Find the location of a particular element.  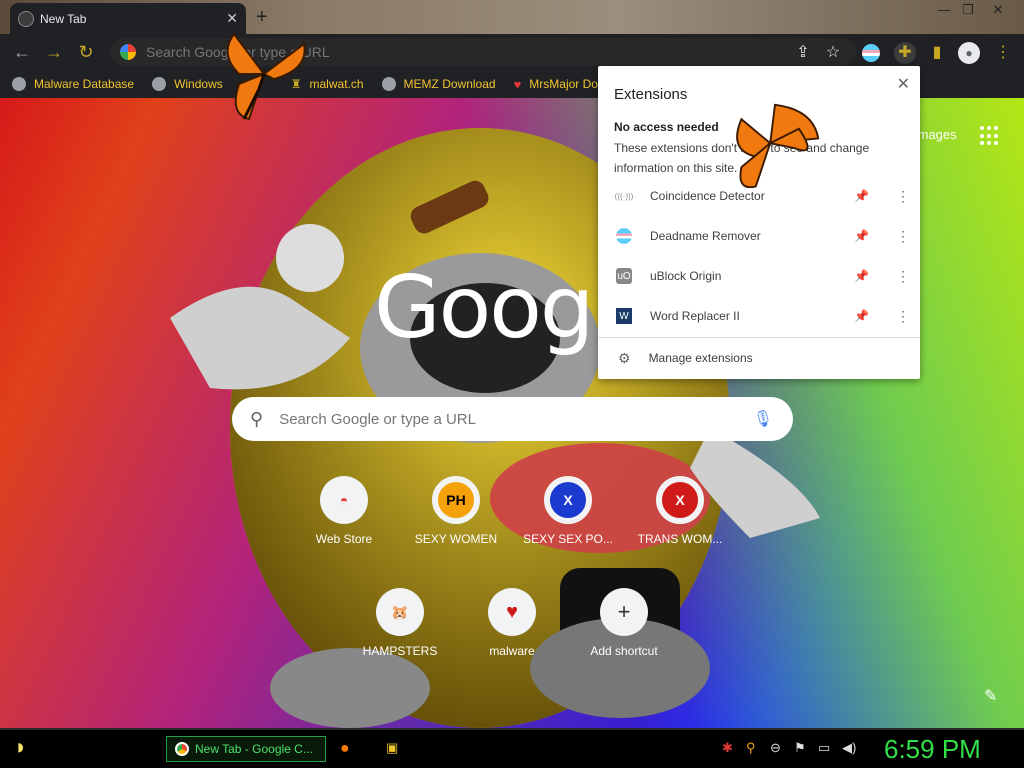

add-shortcut-button: + Add shortcut is located at coordinates (624, 623).